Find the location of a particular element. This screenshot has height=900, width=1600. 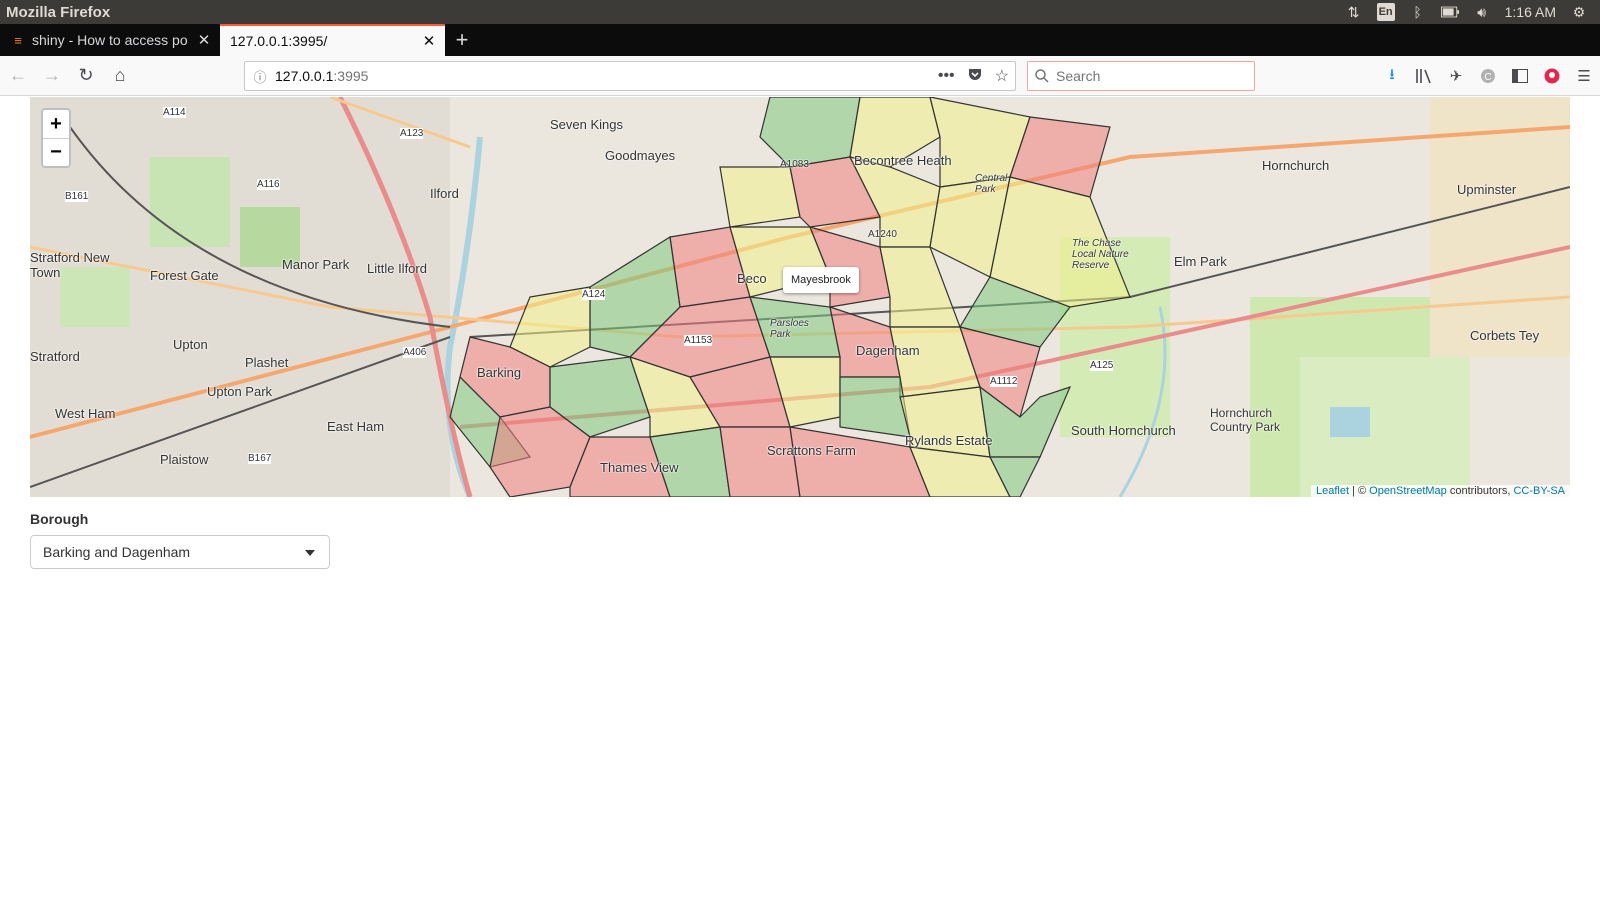

url-host: 127.0.0.1 is located at coordinates (304, 76).